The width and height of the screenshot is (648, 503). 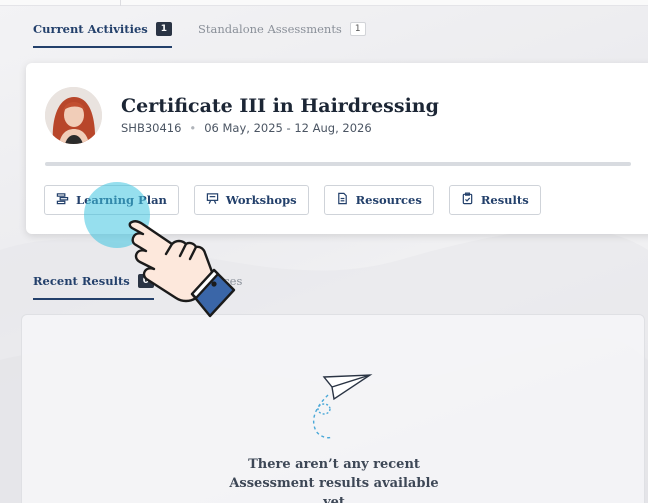 What do you see at coordinates (212, 200) in the screenshot?
I see `presentation-icon` at bounding box center [212, 200].